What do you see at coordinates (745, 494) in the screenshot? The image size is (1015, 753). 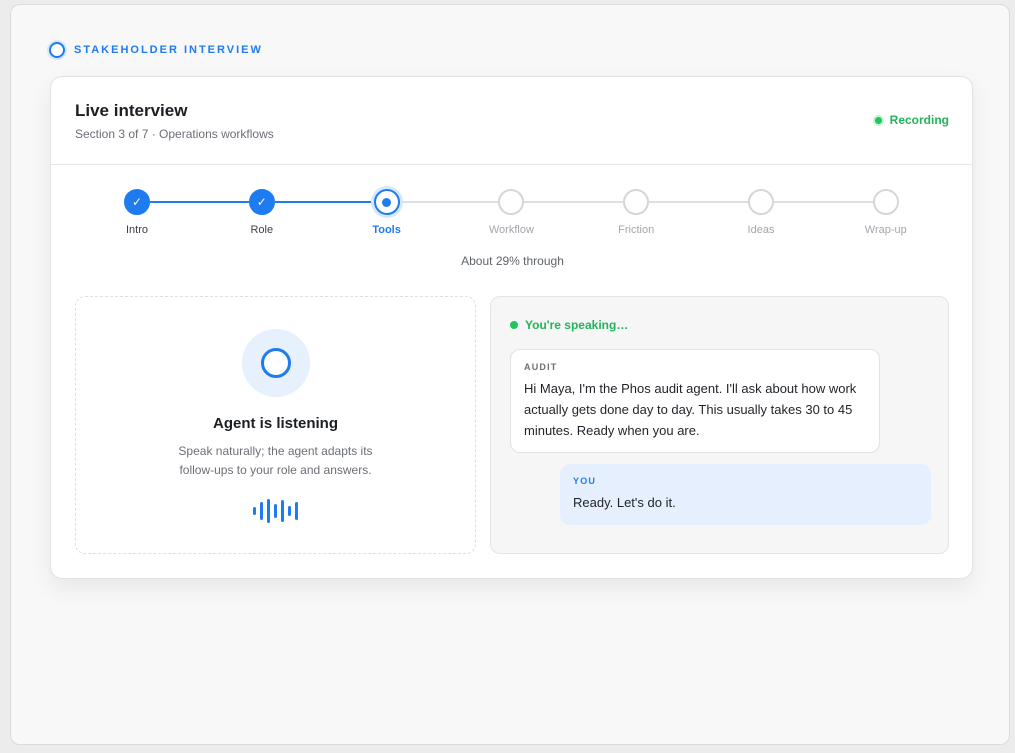 I see `user-message: YOU Ready. Let's do it.` at bounding box center [745, 494].